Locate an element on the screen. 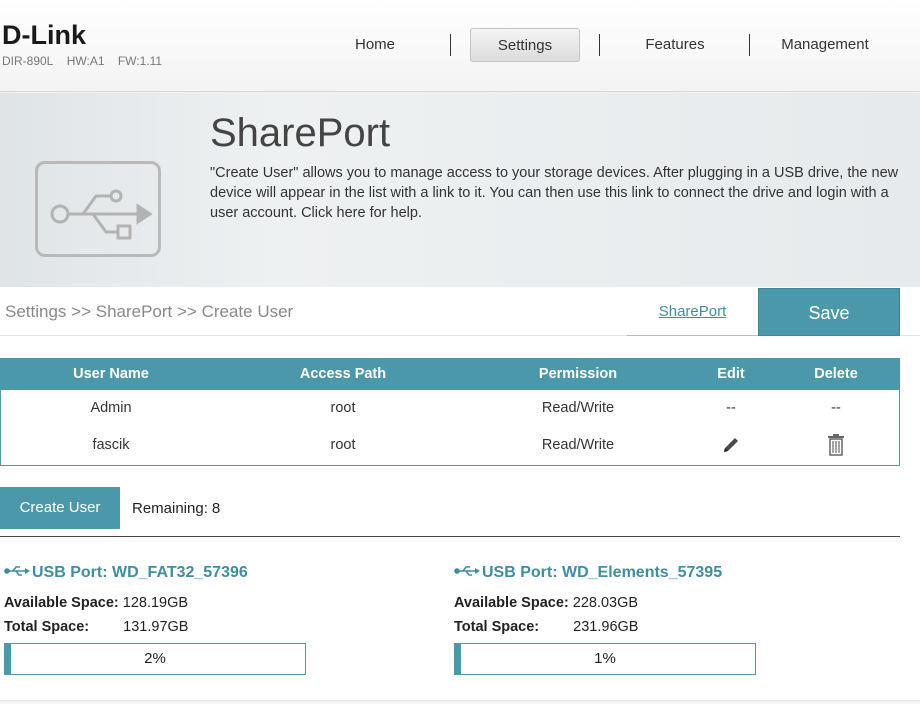 This screenshot has height=704, width=920. cell-delete: -- is located at coordinates (836, 408).